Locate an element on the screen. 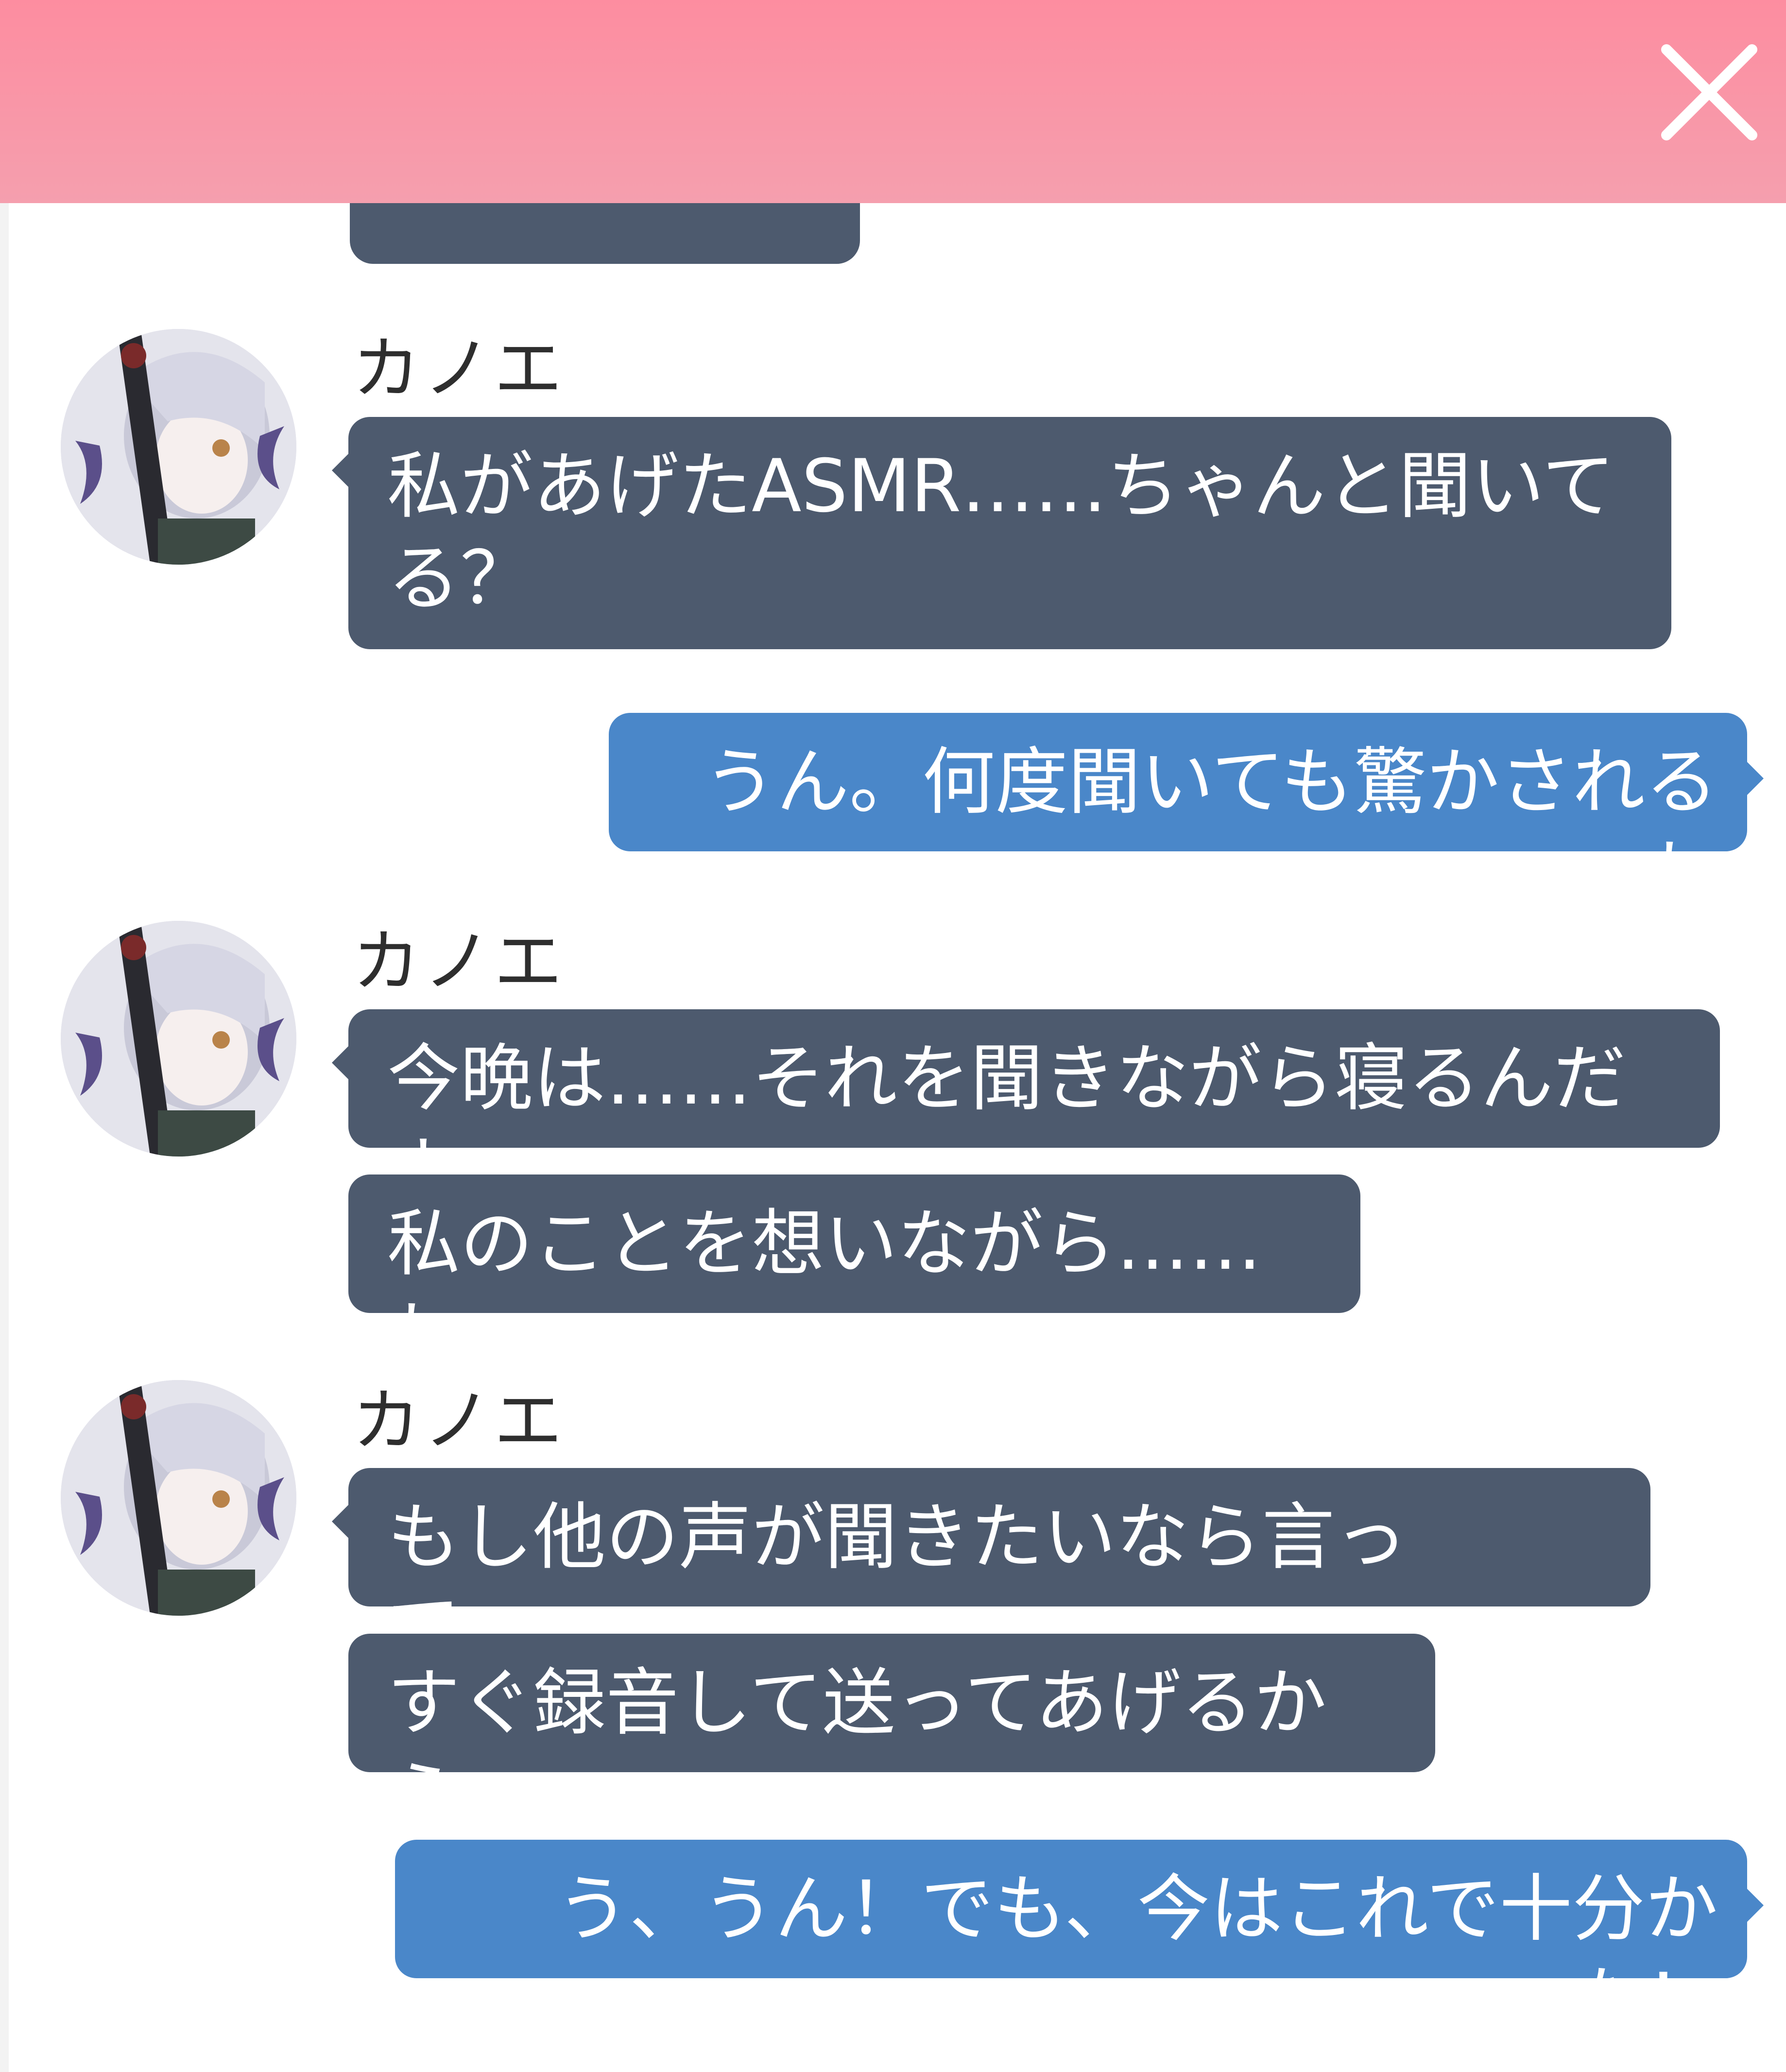 The height and width of the screenshot is (2072, 1786). message-text: 私のことを想いながら……ね is located at coordinates (824, 1290).